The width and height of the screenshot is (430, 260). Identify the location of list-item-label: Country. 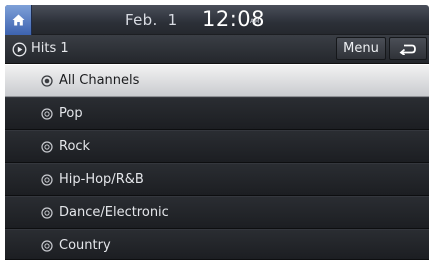
(85, 245).